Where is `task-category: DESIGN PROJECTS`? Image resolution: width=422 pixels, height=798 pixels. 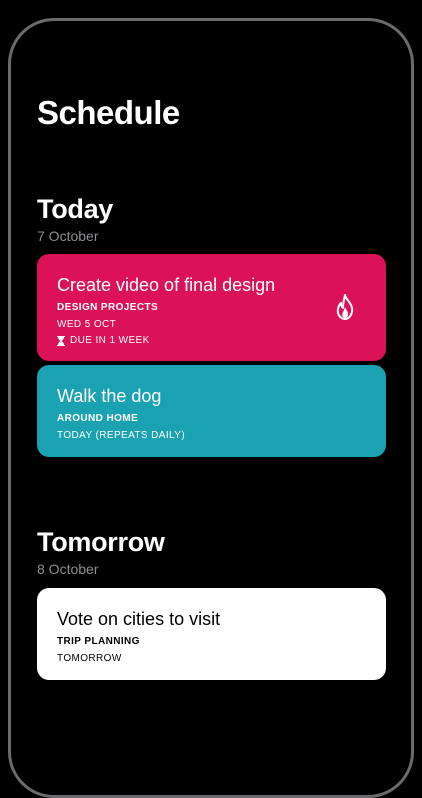
task-category: DESIGN PROJECTS is located at coordinates (108, 307).